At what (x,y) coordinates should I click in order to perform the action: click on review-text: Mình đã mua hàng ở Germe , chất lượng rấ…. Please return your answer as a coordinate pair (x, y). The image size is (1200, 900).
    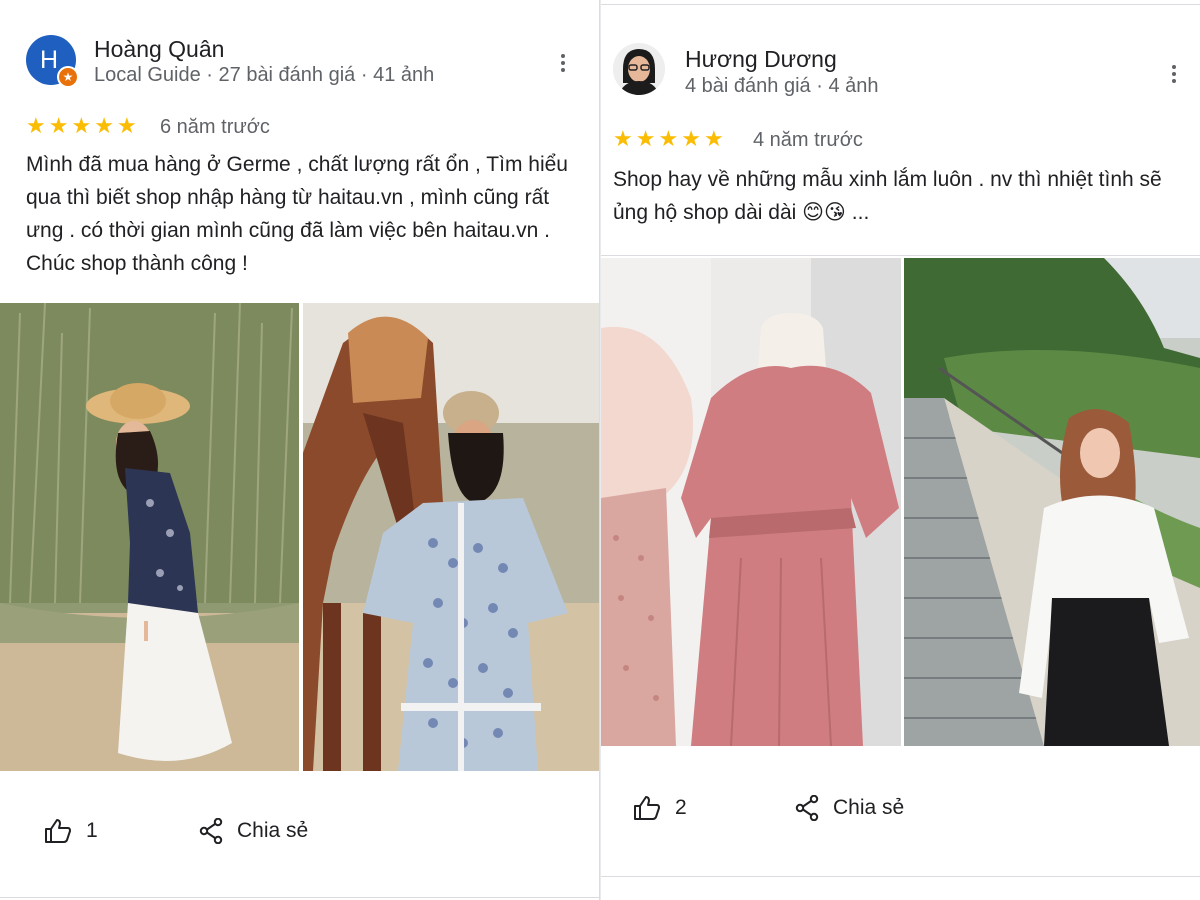
    Looking at the image, I should click on (297, 214).